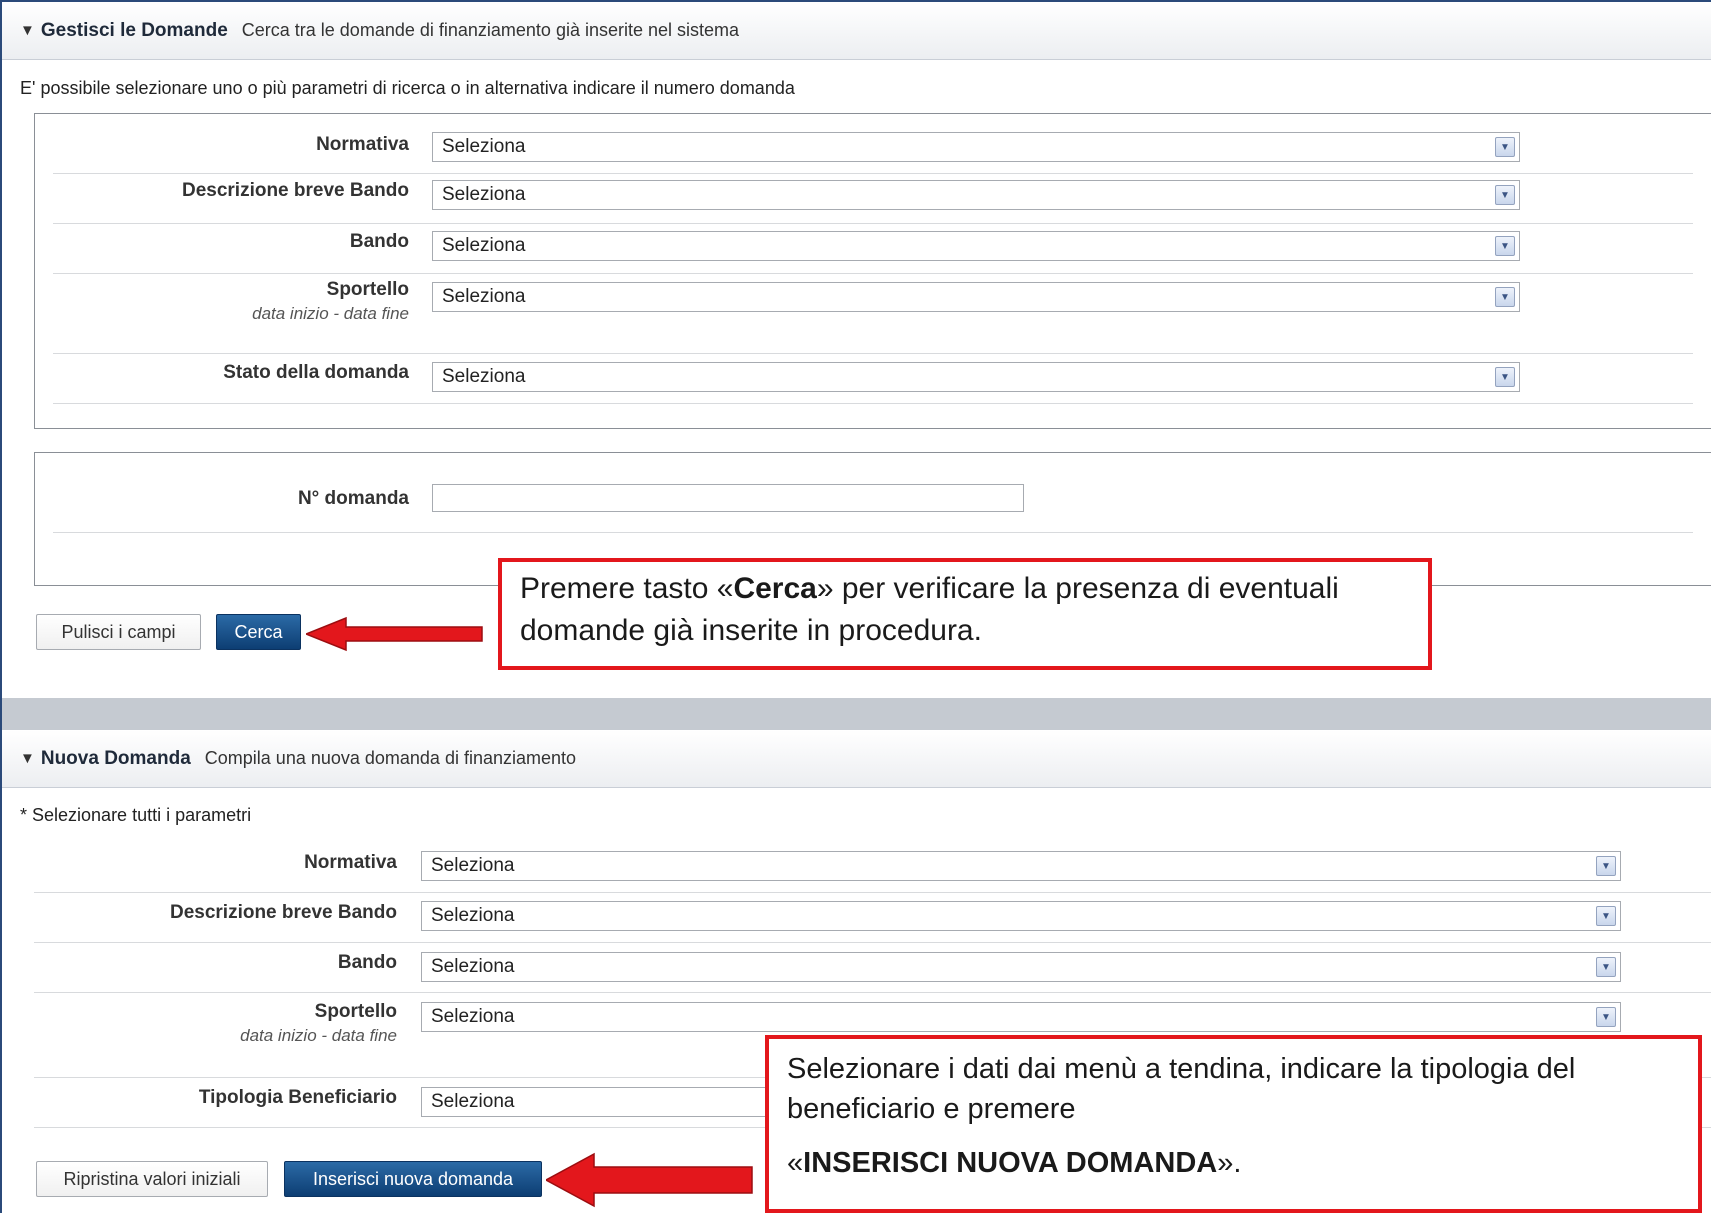 The image size is (1711, 1213). I want to click on callout-bold-text: Cerca, so click(775, 588).